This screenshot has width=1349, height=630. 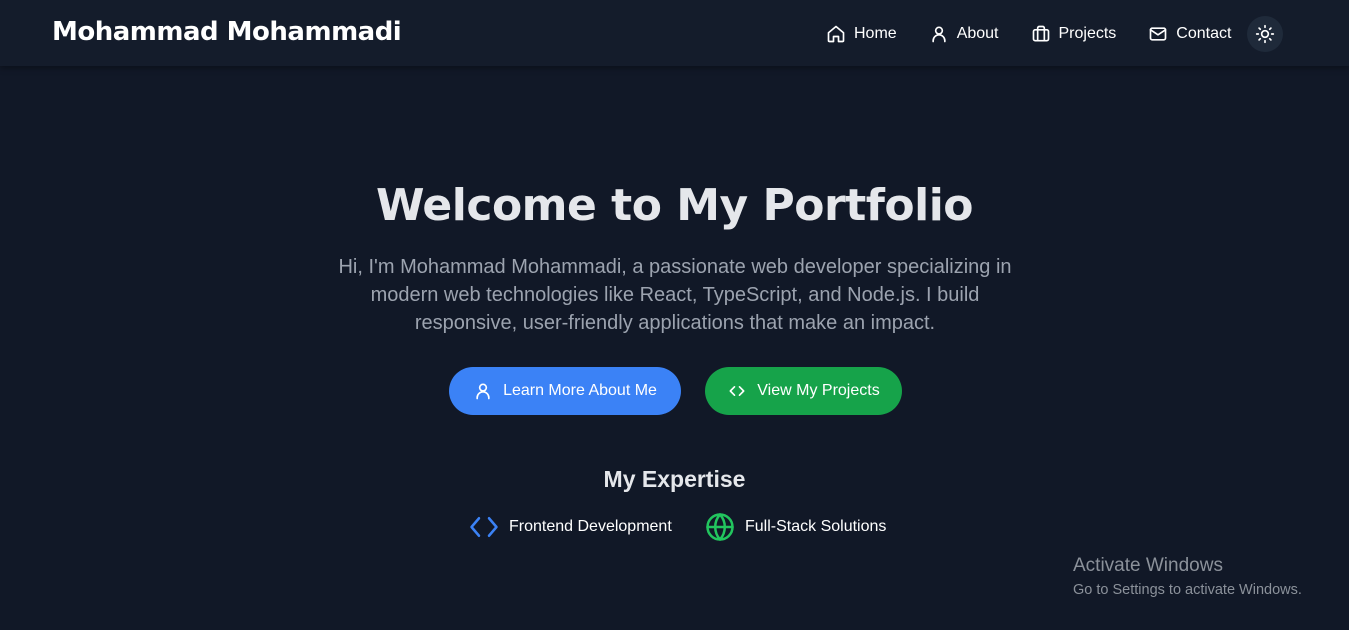 I want to click on globe-icon, so click(x=720, y=527).